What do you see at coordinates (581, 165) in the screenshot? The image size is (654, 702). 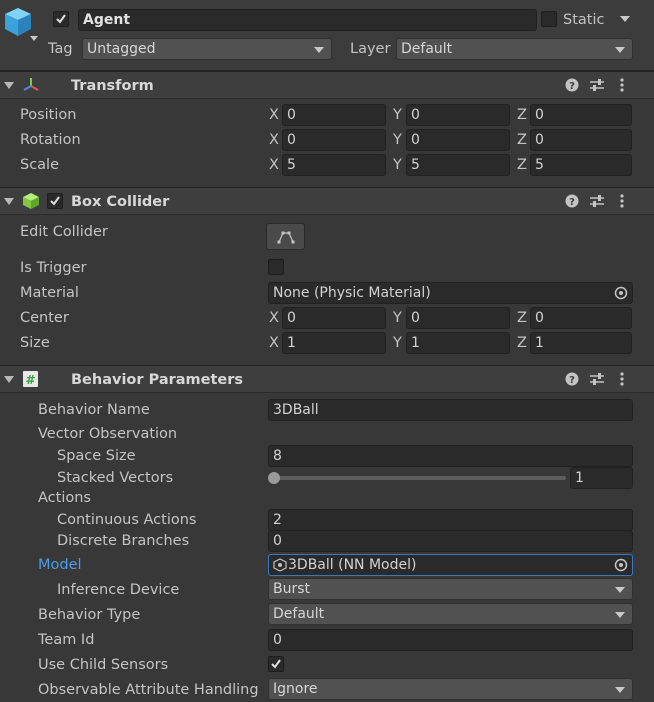 I see `scale-z-field: 5` at bounding box center [581, 165].